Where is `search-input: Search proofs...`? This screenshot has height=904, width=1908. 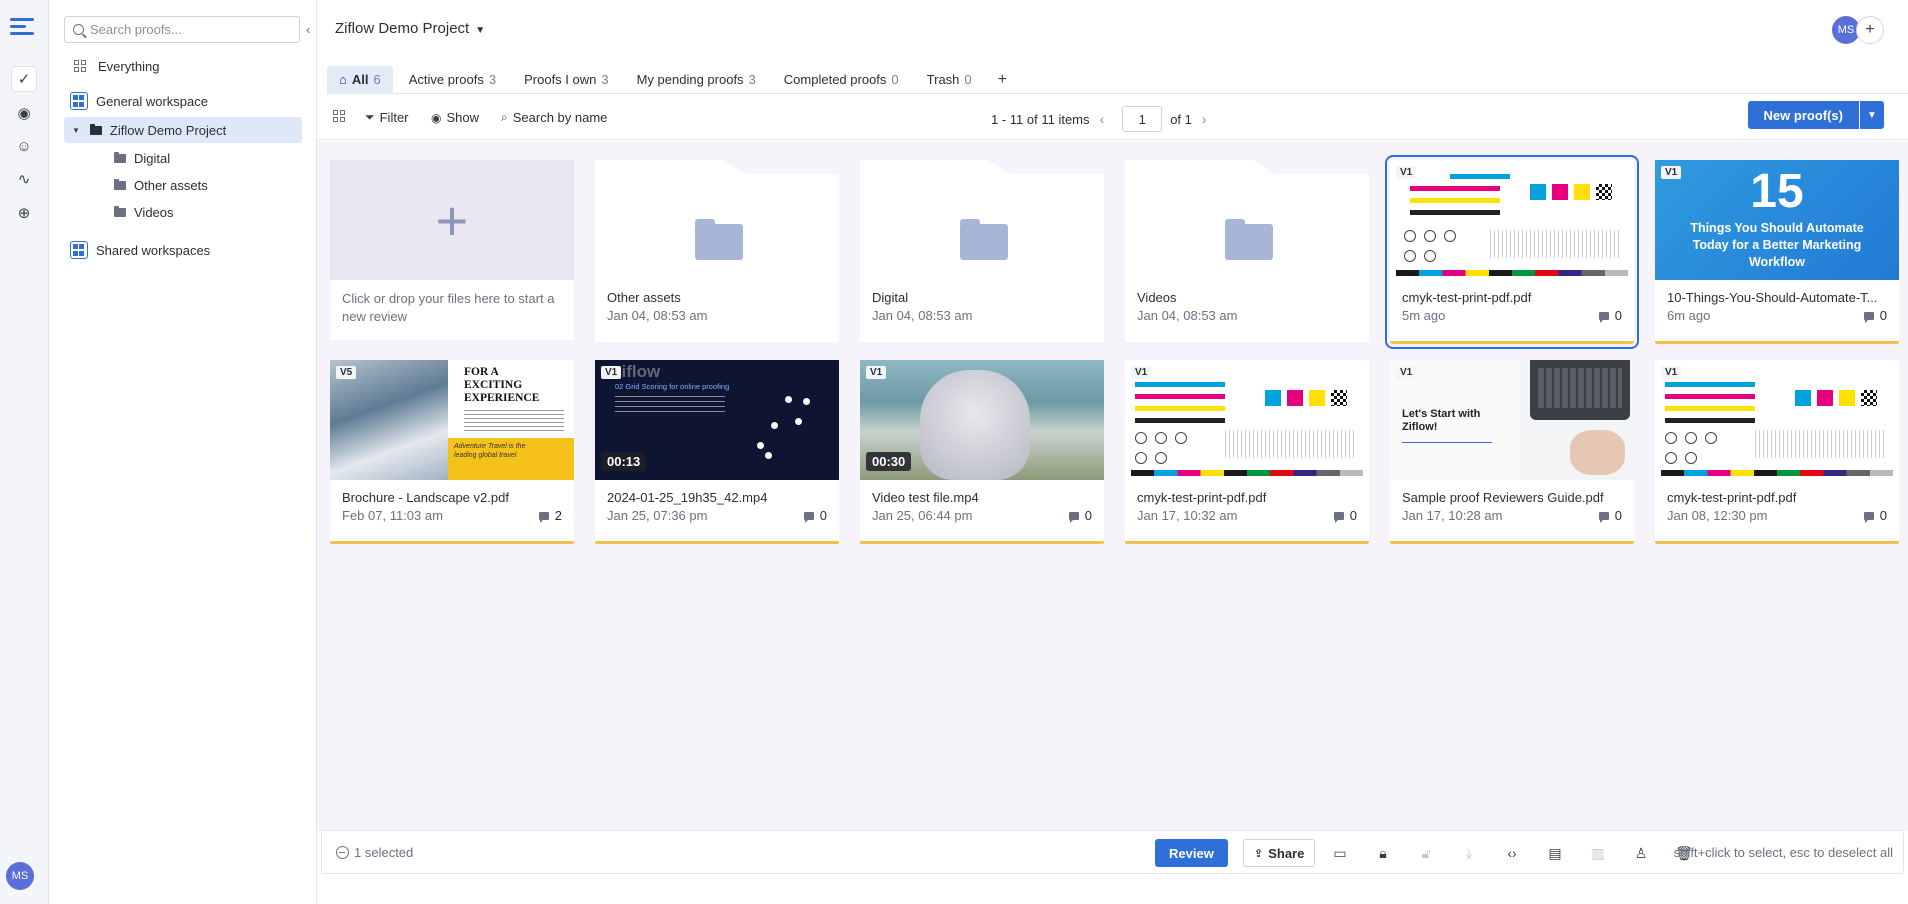 search-input: Search proofs... is located at coordinates (182, 29).